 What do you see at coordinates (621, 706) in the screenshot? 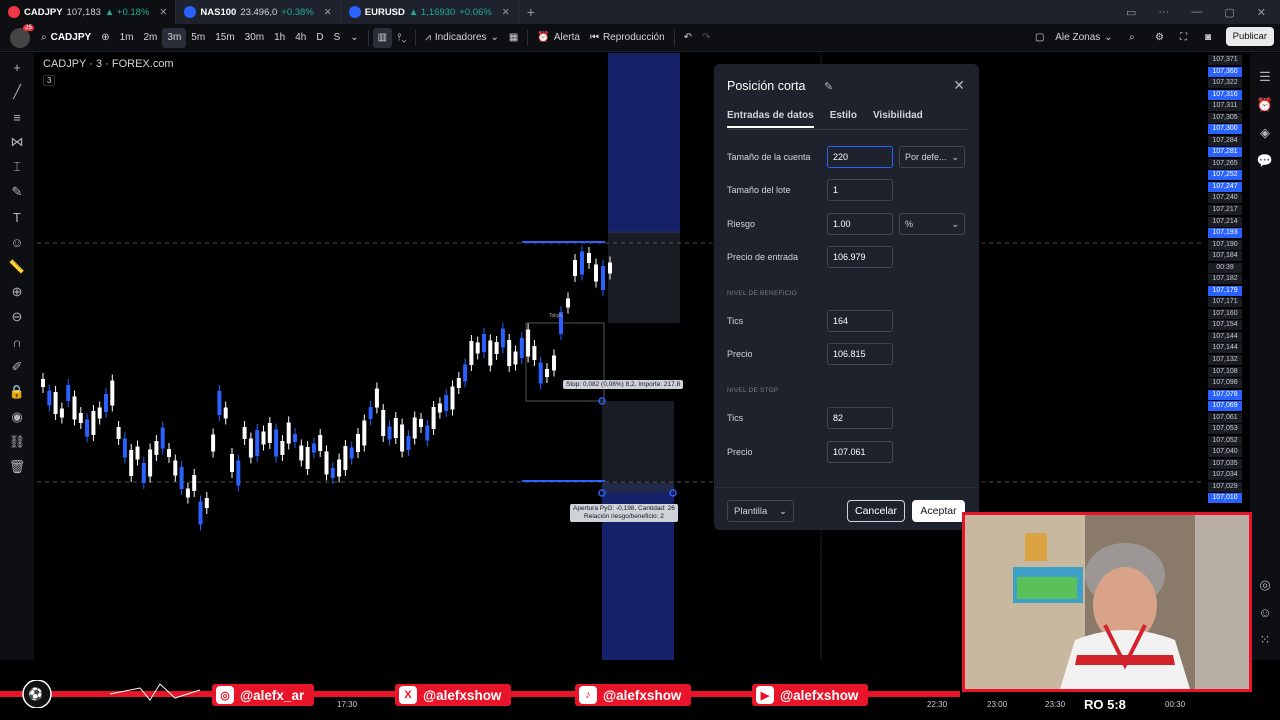
I see `time-axis: 17:30 22:30 23:00 23:30 00:30` at bounding box center [621, 706].